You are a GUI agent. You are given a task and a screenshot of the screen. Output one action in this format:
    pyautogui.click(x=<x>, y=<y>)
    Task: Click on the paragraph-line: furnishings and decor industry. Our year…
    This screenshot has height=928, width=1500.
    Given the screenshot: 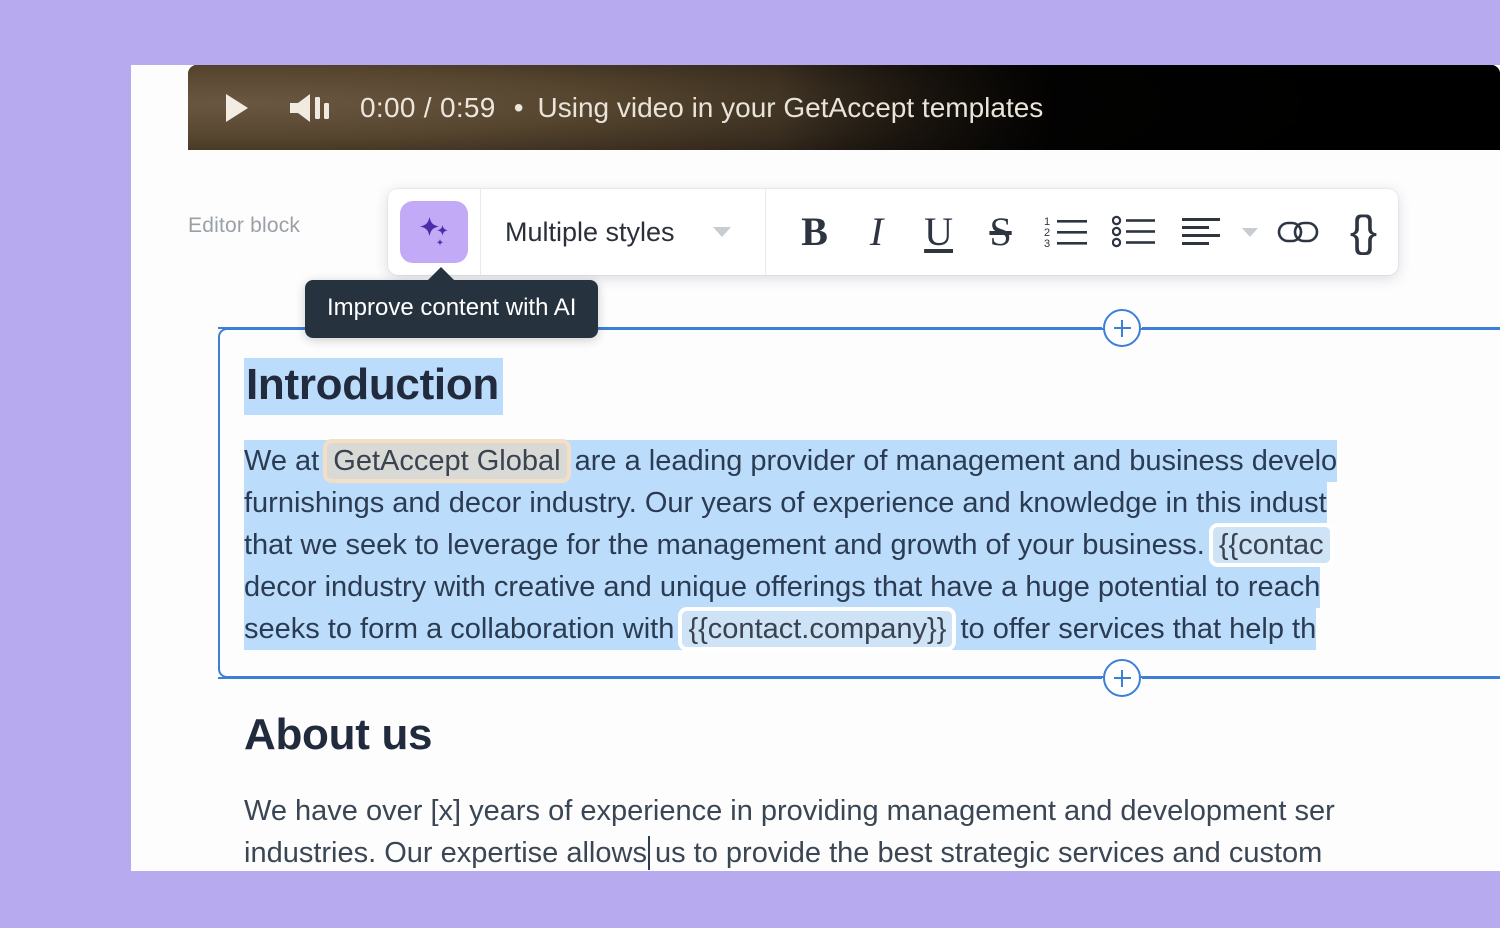 What is the action you would take?
    pyautogui.click(x=785, y=503)
    